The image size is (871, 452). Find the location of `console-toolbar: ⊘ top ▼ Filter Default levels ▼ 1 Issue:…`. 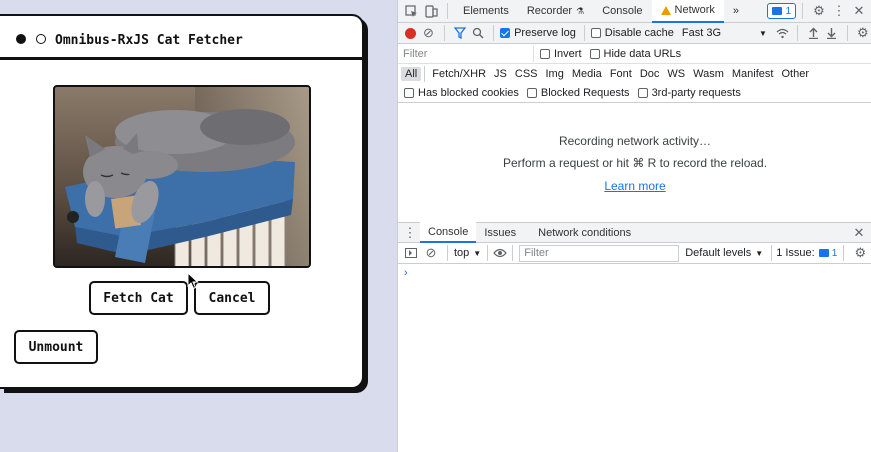

console-toolbar: ⊘ top ▼ Filter Default levels ▼ 1 Issue:… is located at coordinates (634, 253).